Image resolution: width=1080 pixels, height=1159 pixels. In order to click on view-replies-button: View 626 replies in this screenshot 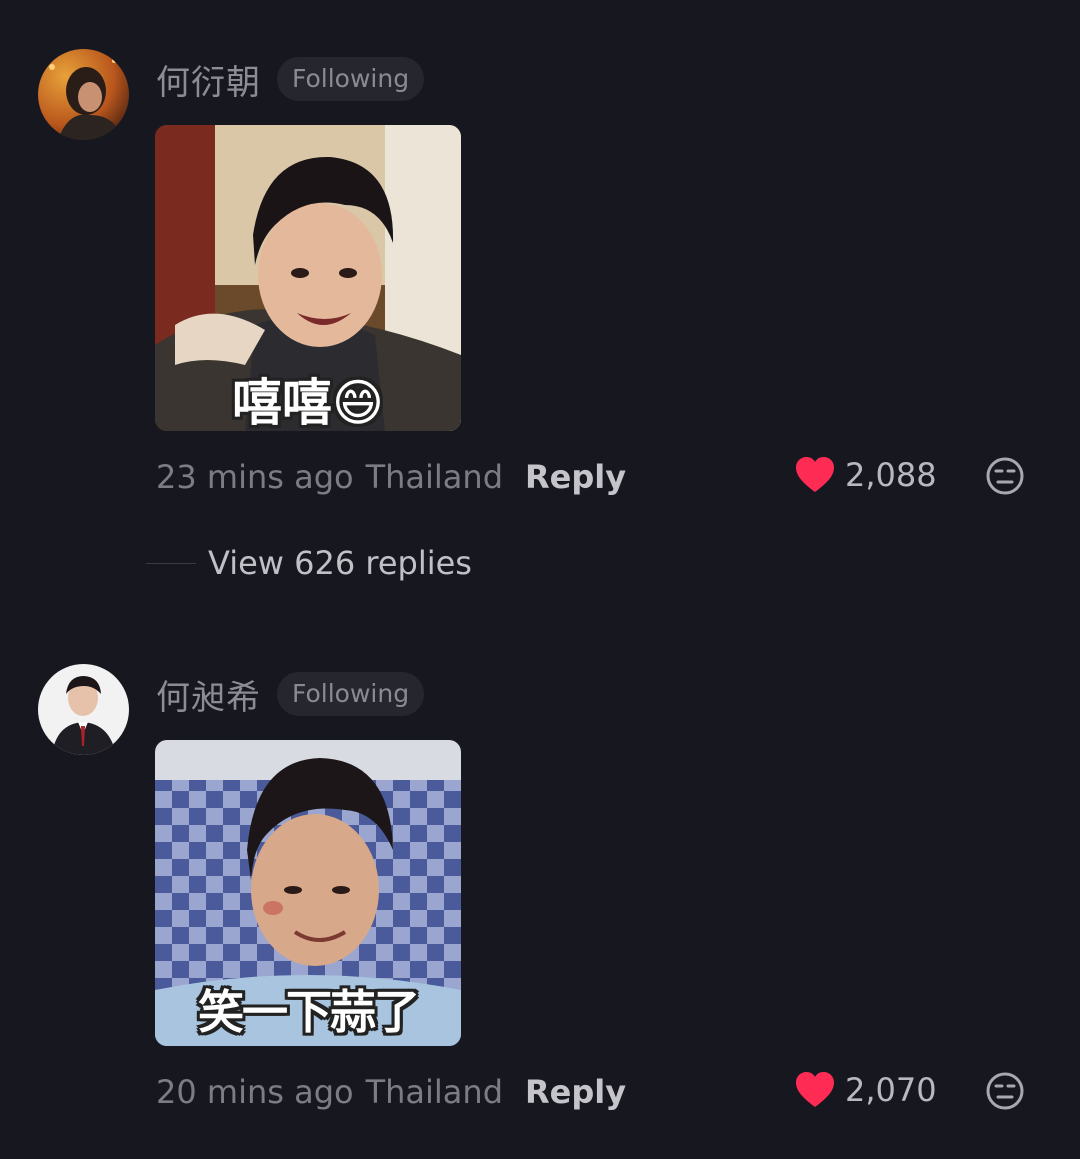, I will do `click(309, 563)`.